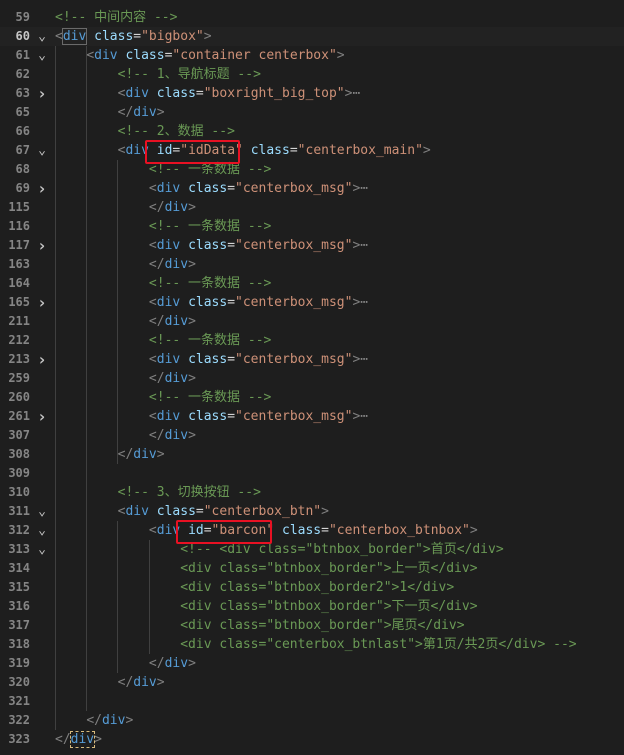  Describe the element at coordinates (312, 511) in the screenshot. I see `code-line: 311 ⌄ <div class="centerbox_btn">` at that location.